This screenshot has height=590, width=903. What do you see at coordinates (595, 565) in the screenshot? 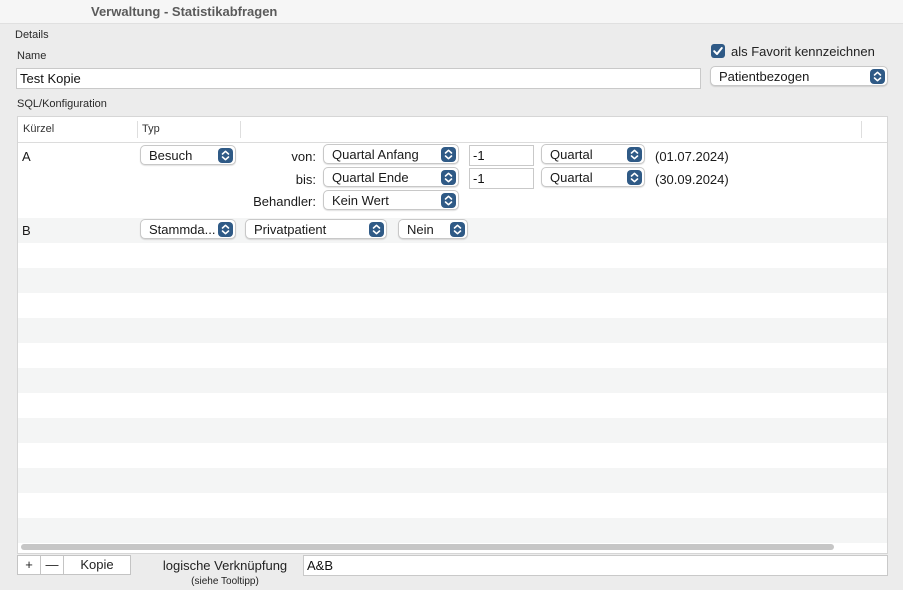
I see `logic-input: A&B` at bounding box center [595, 565].